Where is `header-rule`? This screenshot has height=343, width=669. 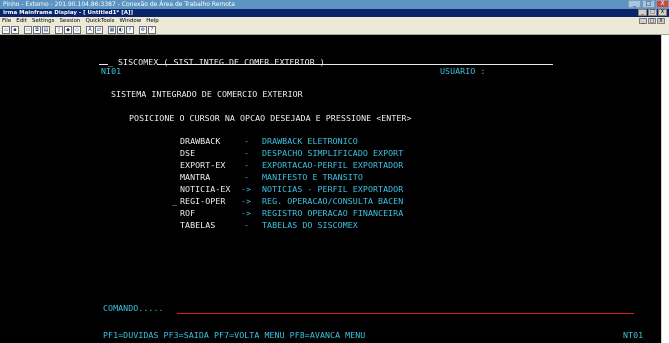 header-rule is located at coordinates (355, 64).